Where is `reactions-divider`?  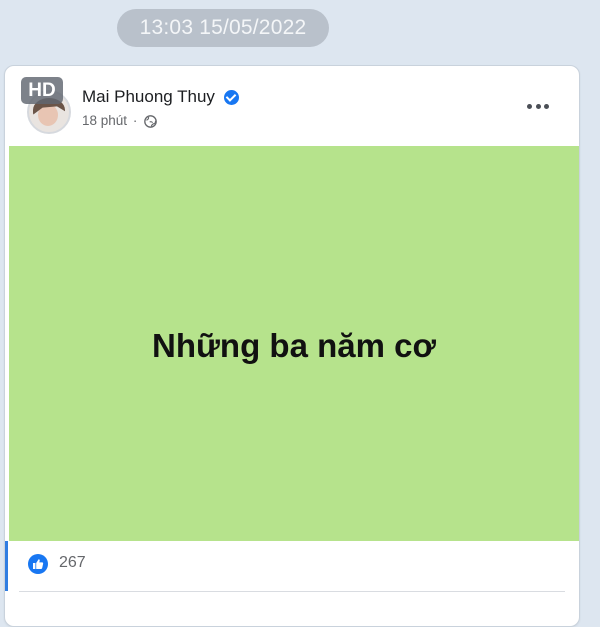
reactions-divider is located at coordinates (292, 591).